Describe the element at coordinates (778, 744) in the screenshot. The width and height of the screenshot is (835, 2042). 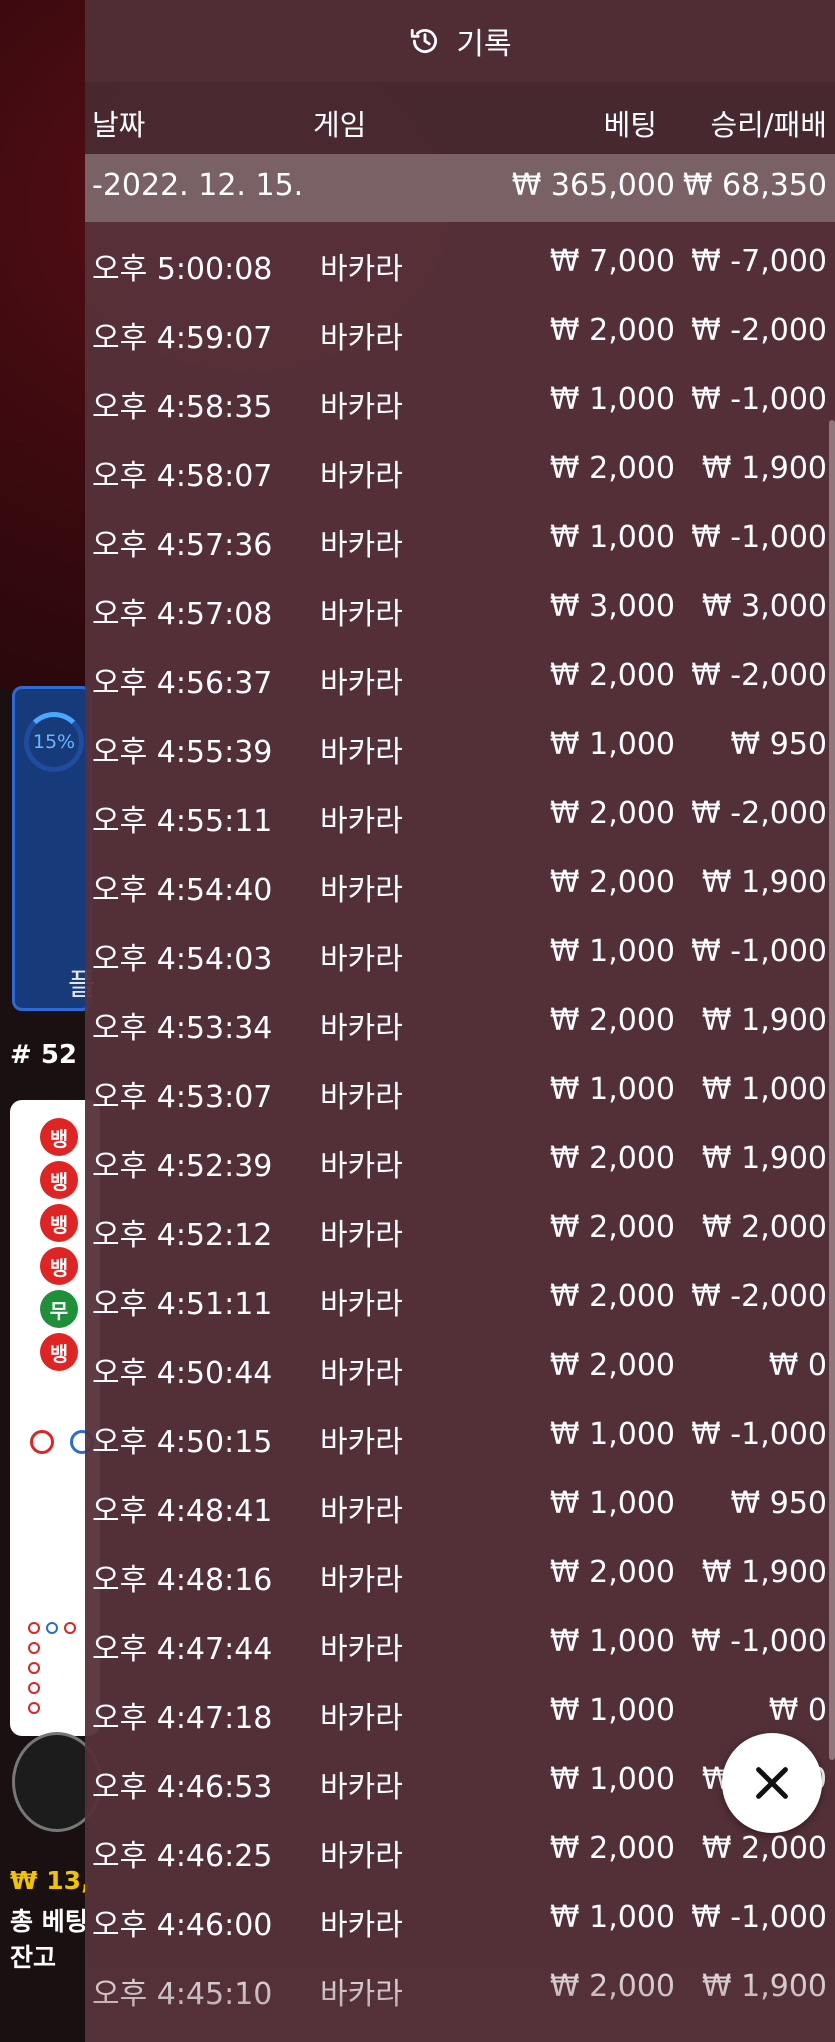
I see `row-result: ₩ 950` at that location.